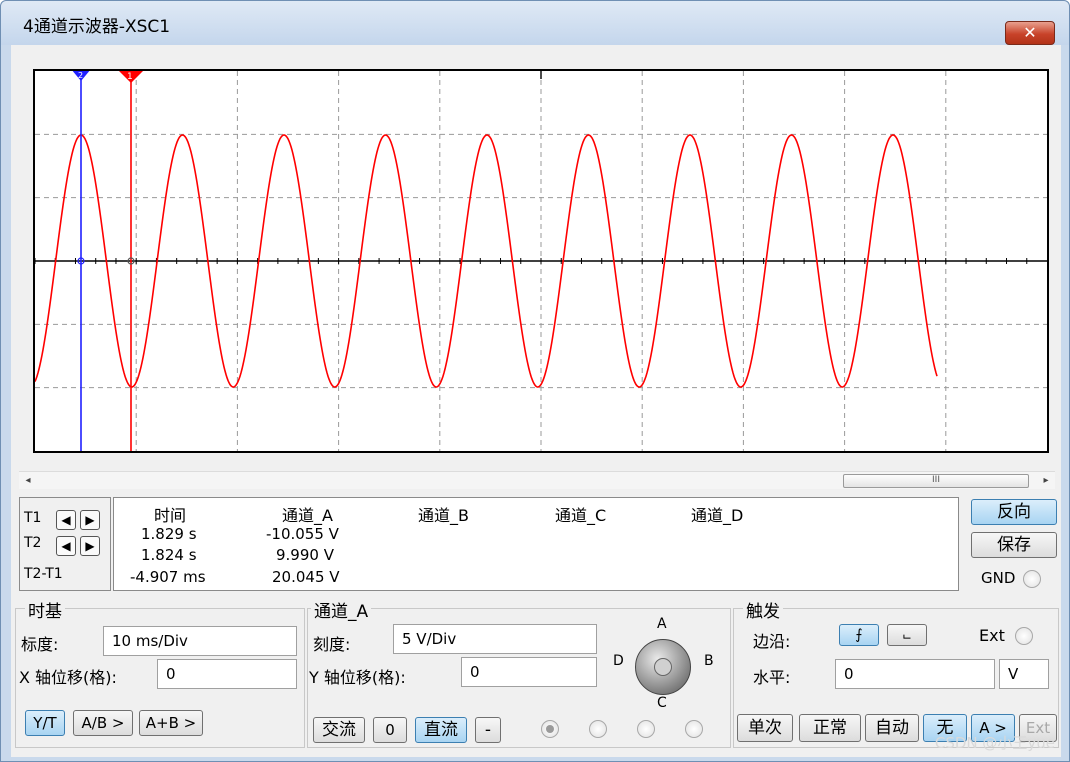  What do you see at coordinates (33, 543) in the screenshot?
I see `t2-label: T2` at bounding box center [33, 543].